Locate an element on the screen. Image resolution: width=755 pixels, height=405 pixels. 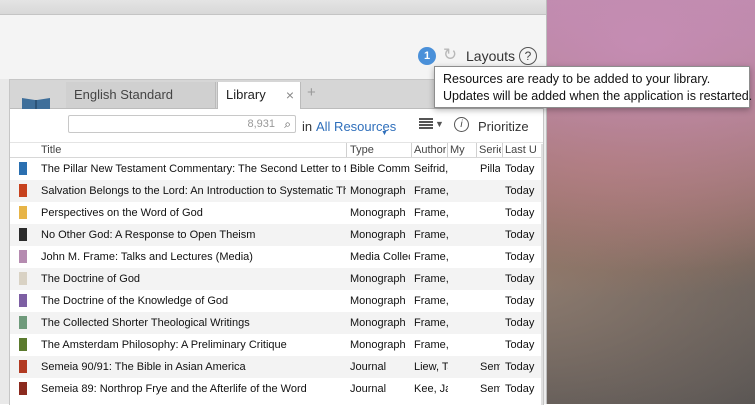
row-title: The Doctrine of the Knowledge of God is located at coordinates (135, 301).